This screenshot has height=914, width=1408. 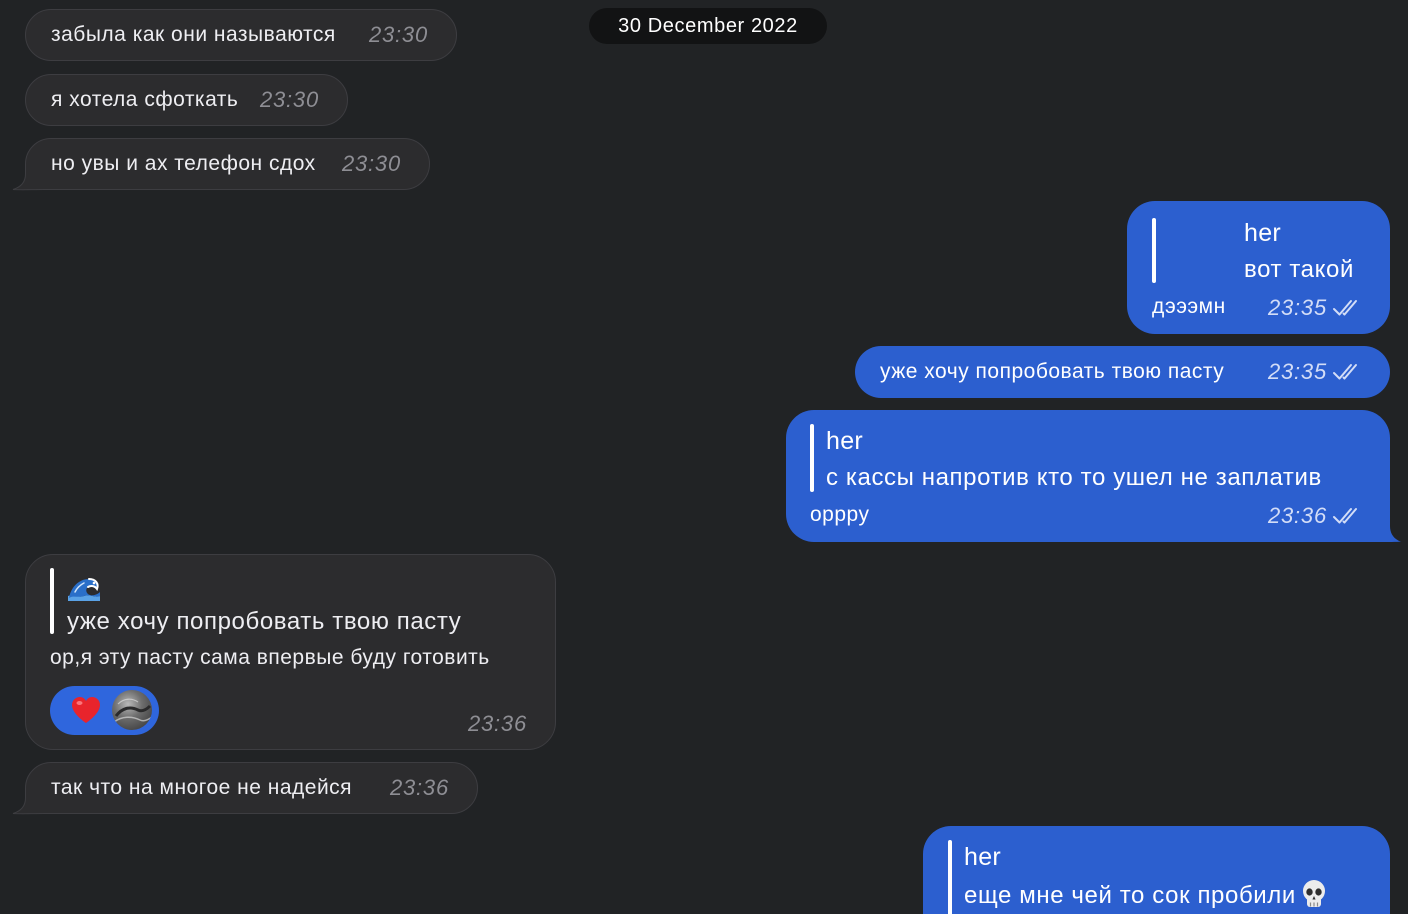 I want to click on reply-text: вот такой, so click(x=1299, y=269).